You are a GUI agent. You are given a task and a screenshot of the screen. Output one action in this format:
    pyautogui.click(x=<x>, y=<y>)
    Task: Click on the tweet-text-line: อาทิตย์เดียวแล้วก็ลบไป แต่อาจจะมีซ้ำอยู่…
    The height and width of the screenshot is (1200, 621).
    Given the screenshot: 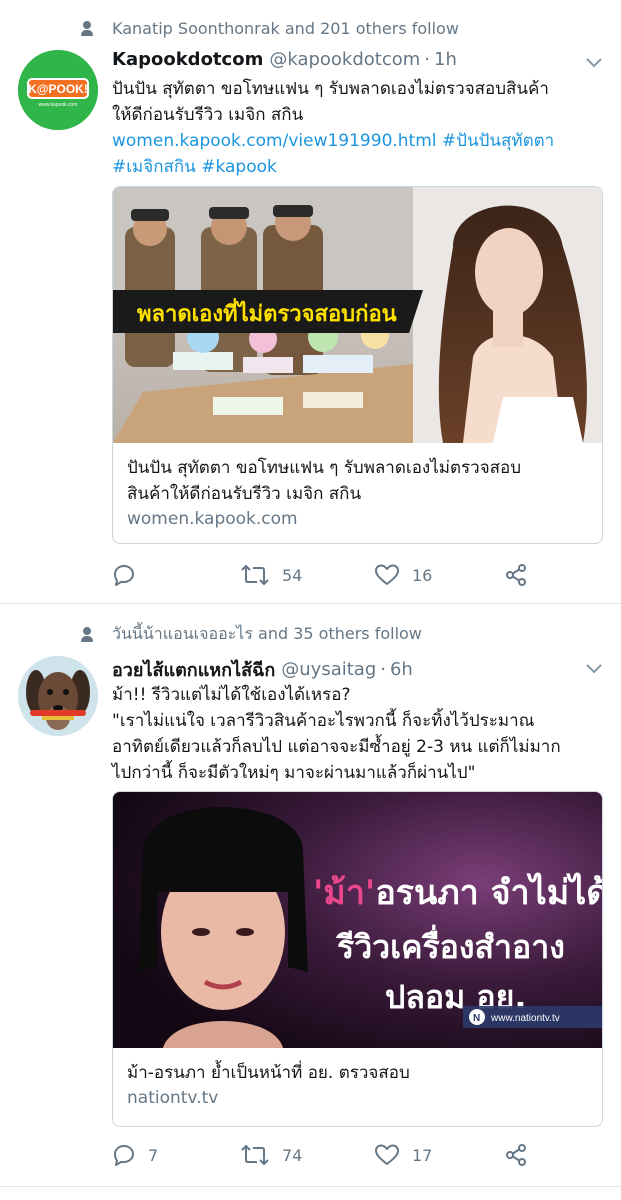 What is the action you would take?
    pyautogui.click(x=336, y=747)
    